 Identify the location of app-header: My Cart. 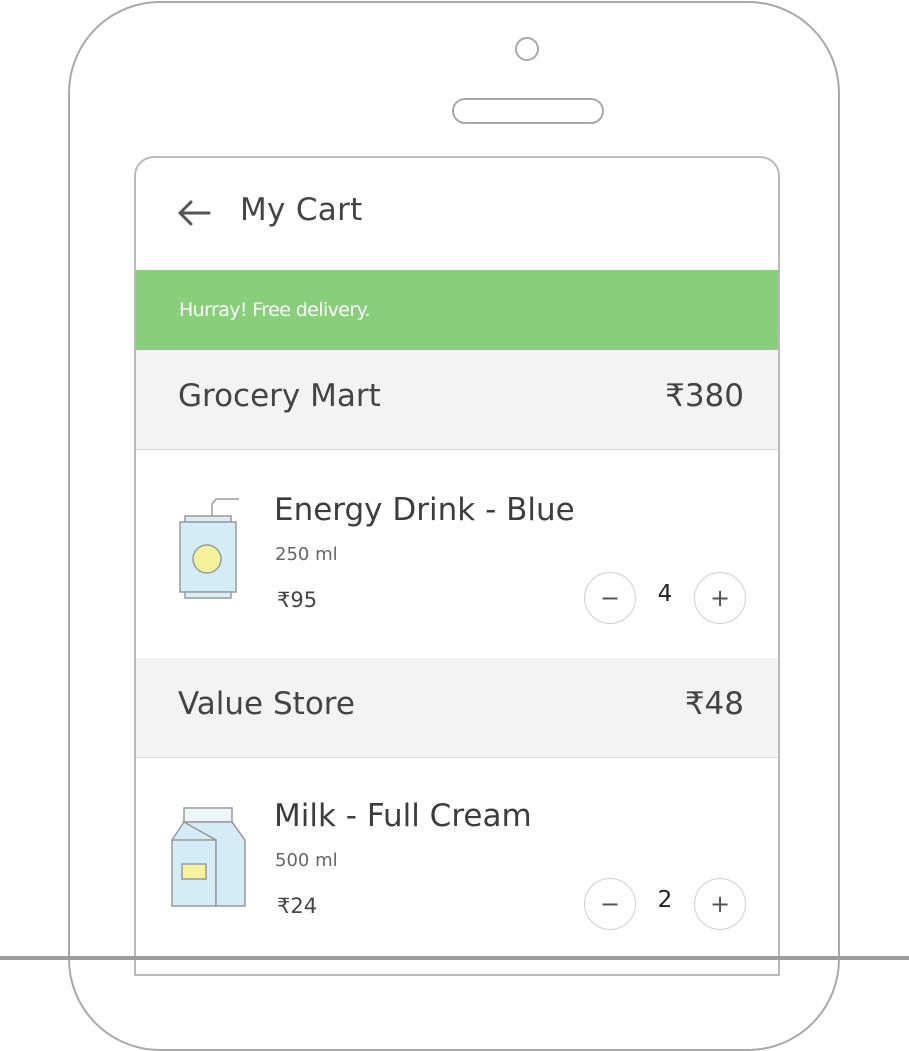
(457, 214).